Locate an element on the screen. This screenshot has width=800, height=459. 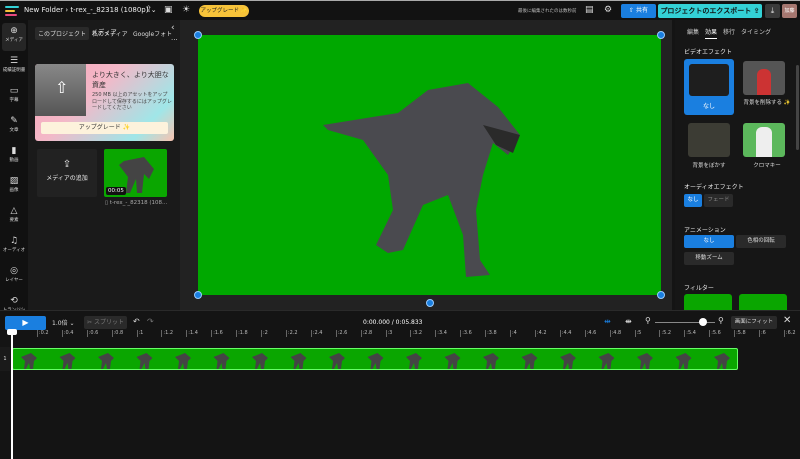
split-button: ✂ スプリット is located at coordinates (105, 322).